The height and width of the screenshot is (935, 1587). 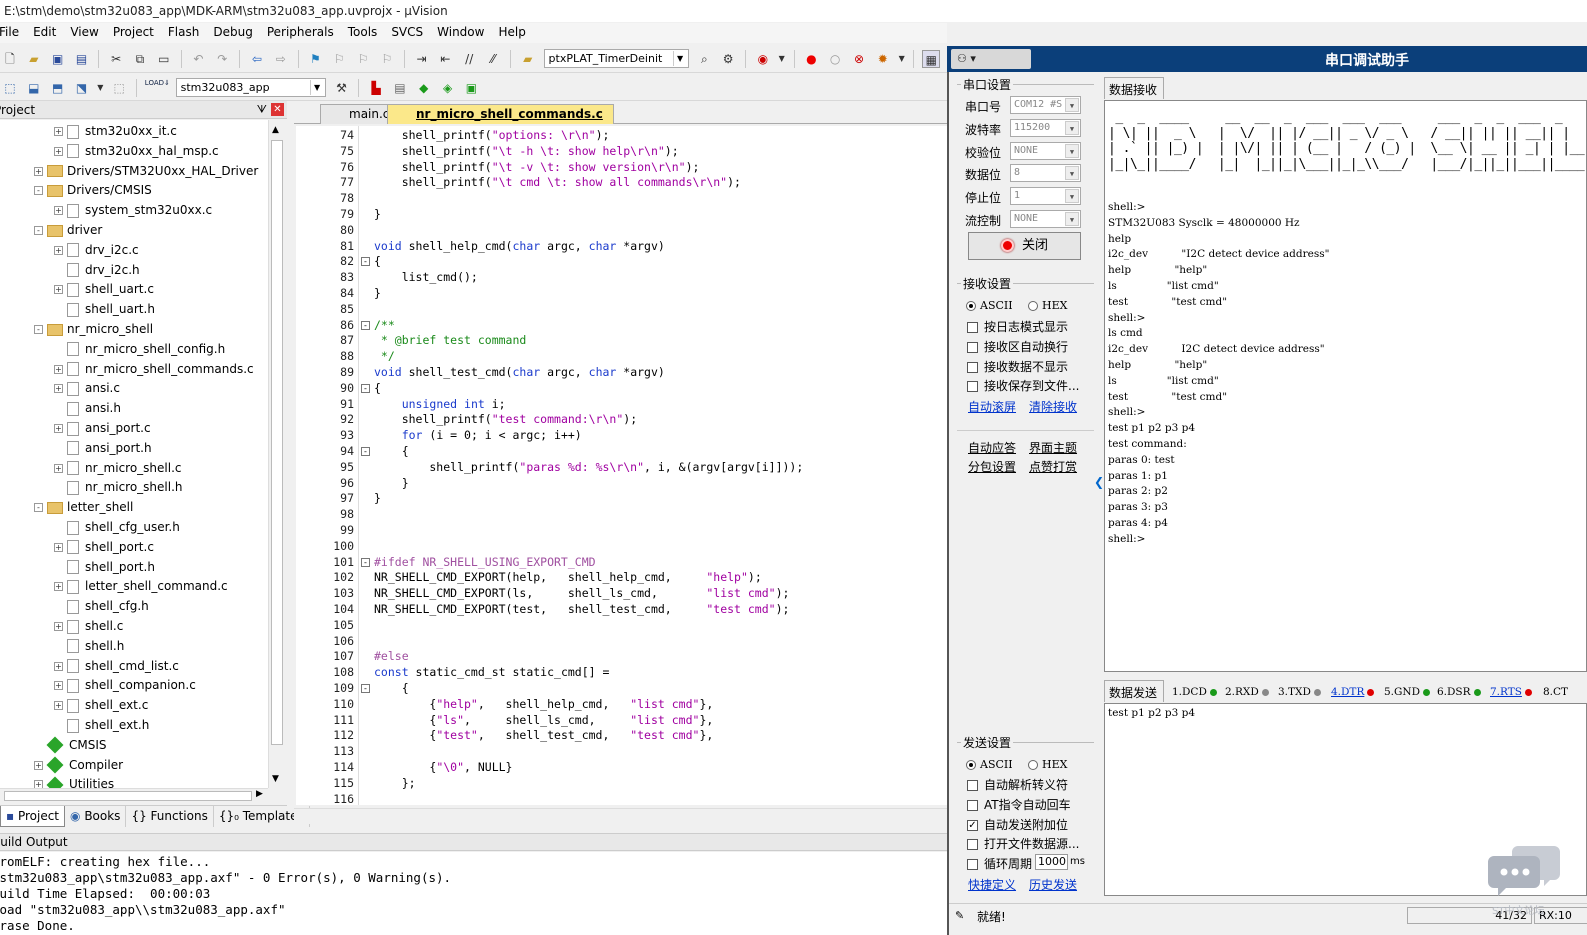 What do you see at coordinates (118, 488) in the screenshot?
I see `tree-item: nr_micro_shell.h` at bounding box center [118, 488].